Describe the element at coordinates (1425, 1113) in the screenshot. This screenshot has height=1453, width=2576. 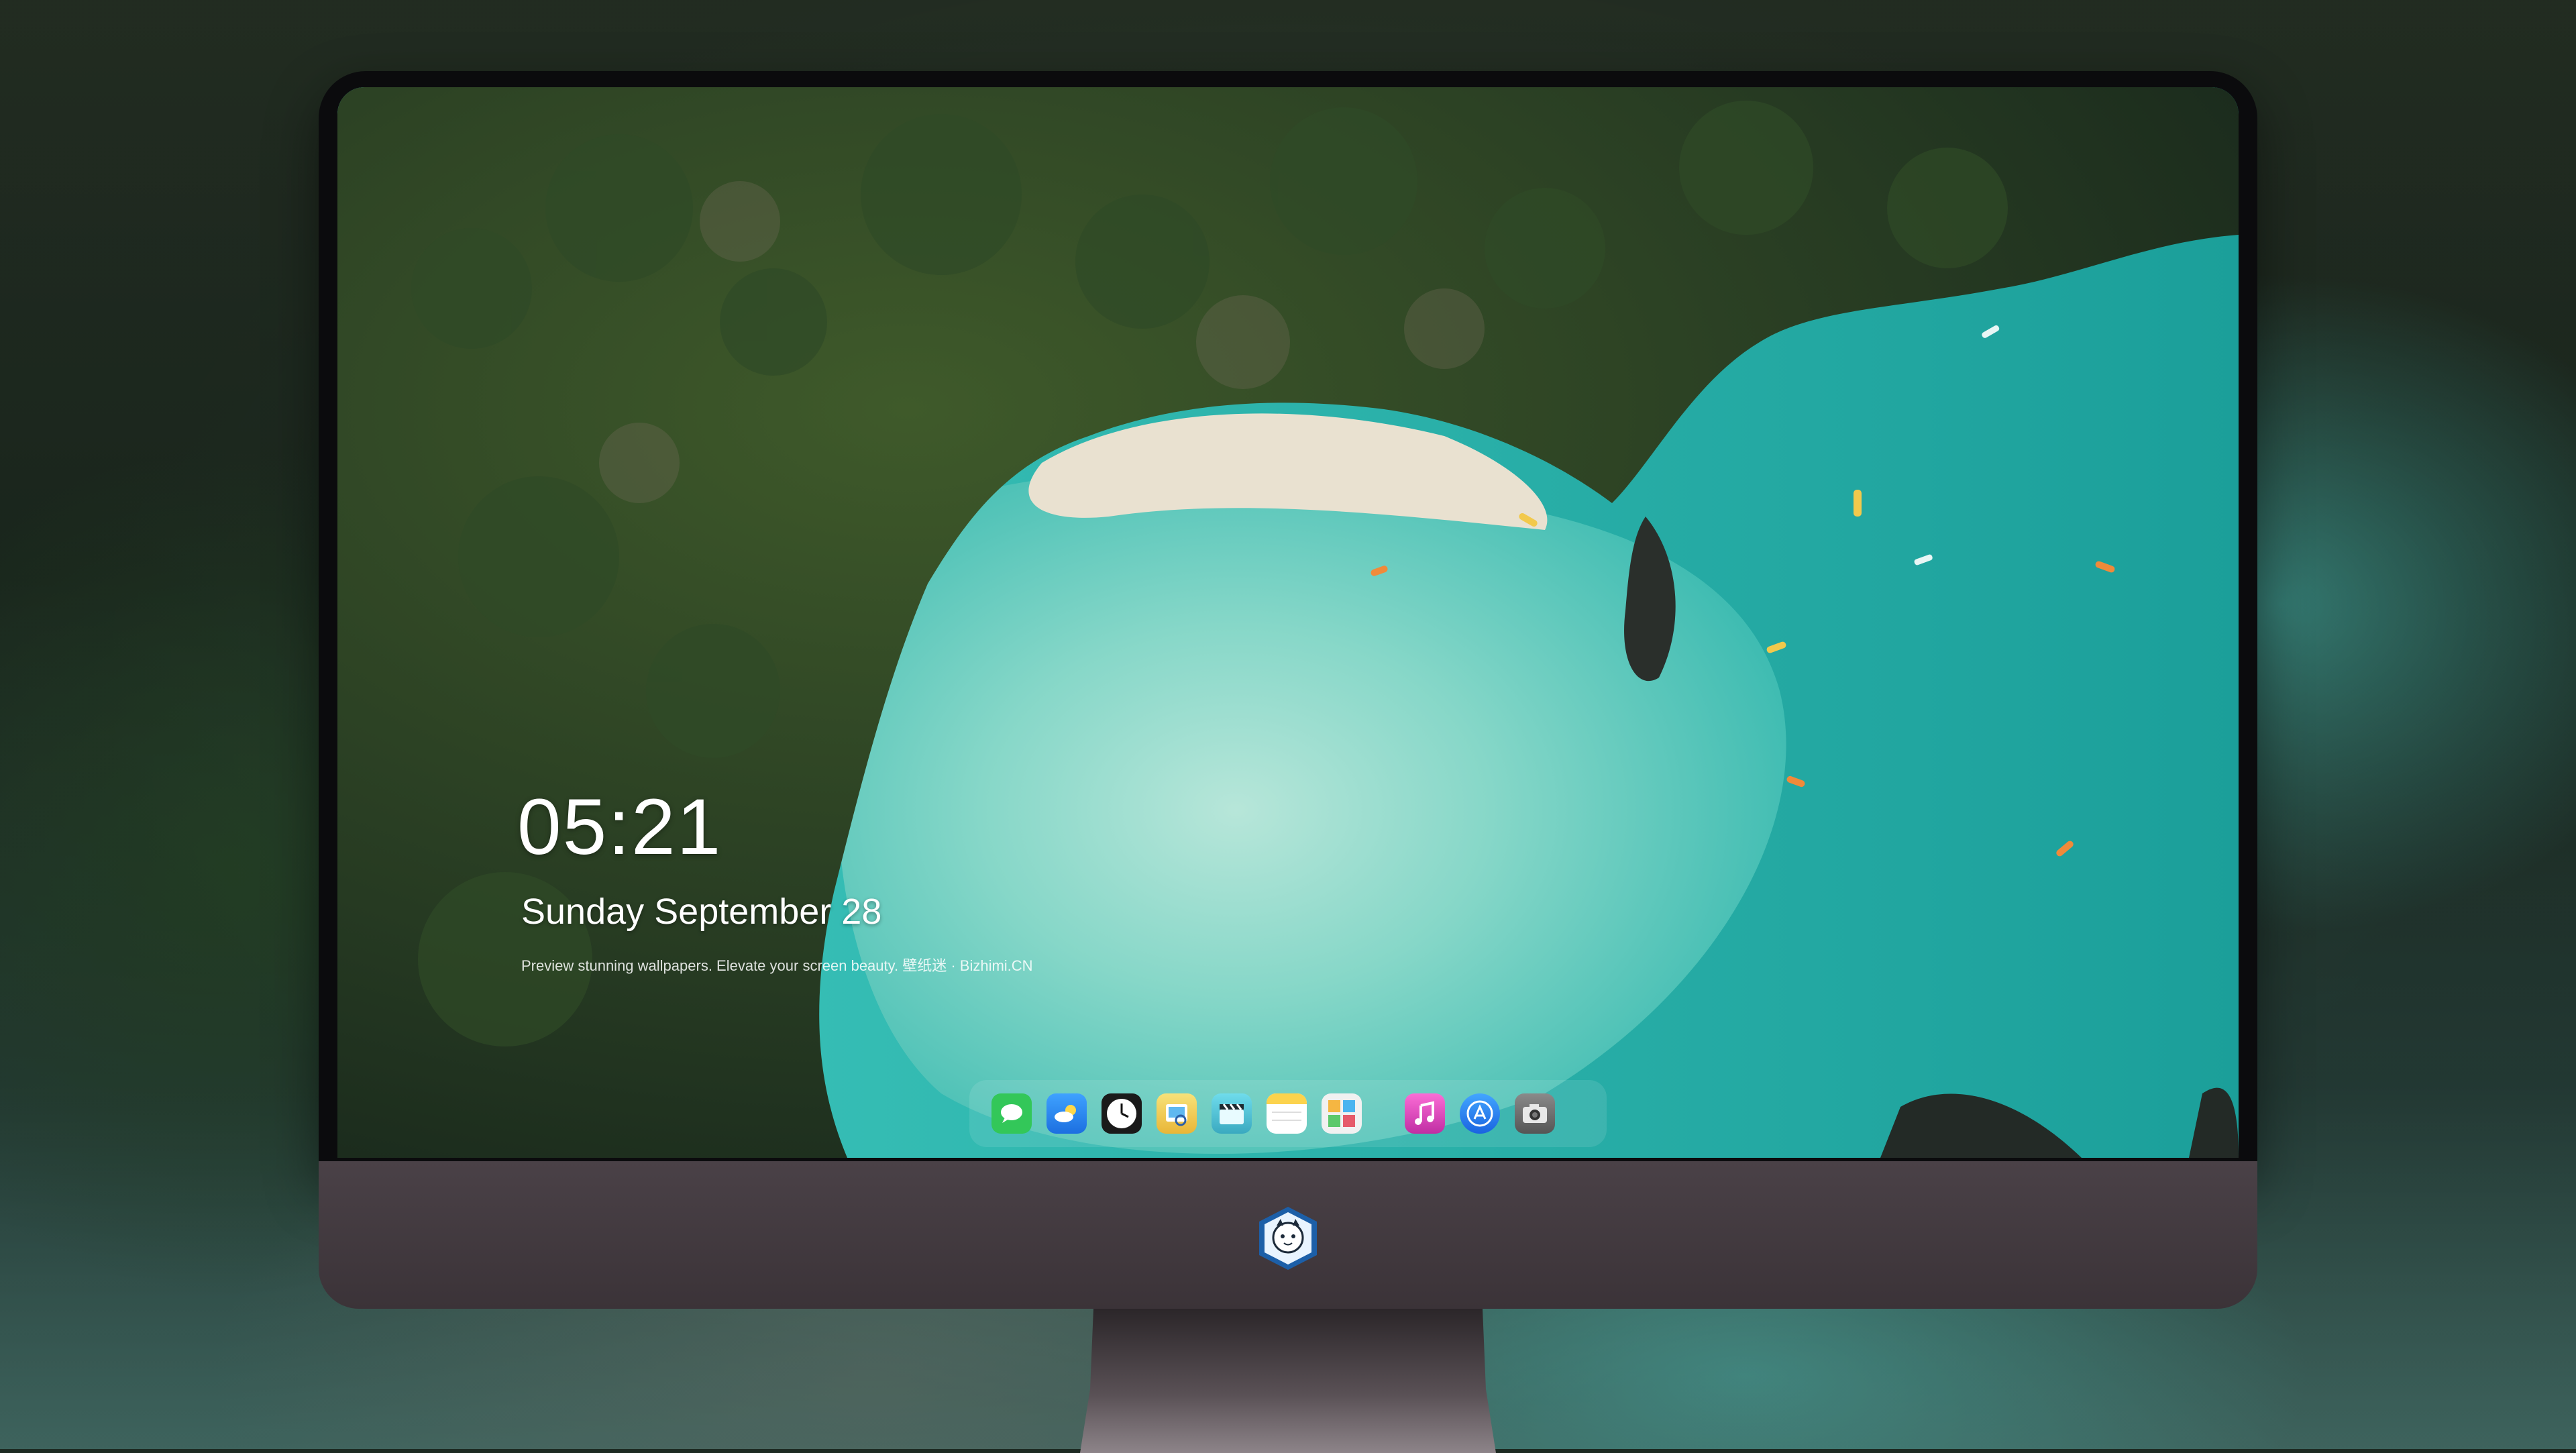
I see `music-icon` at that location.